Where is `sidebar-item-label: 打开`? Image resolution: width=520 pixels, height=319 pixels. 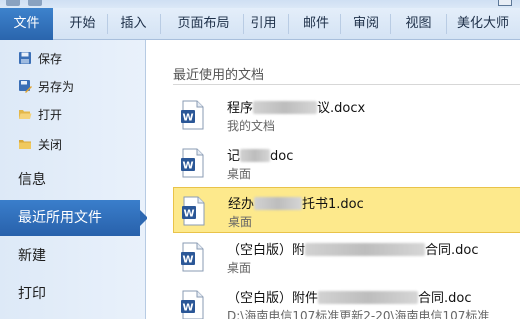
sidebar-item-label: 打开 is located at coordinates (50, 115).